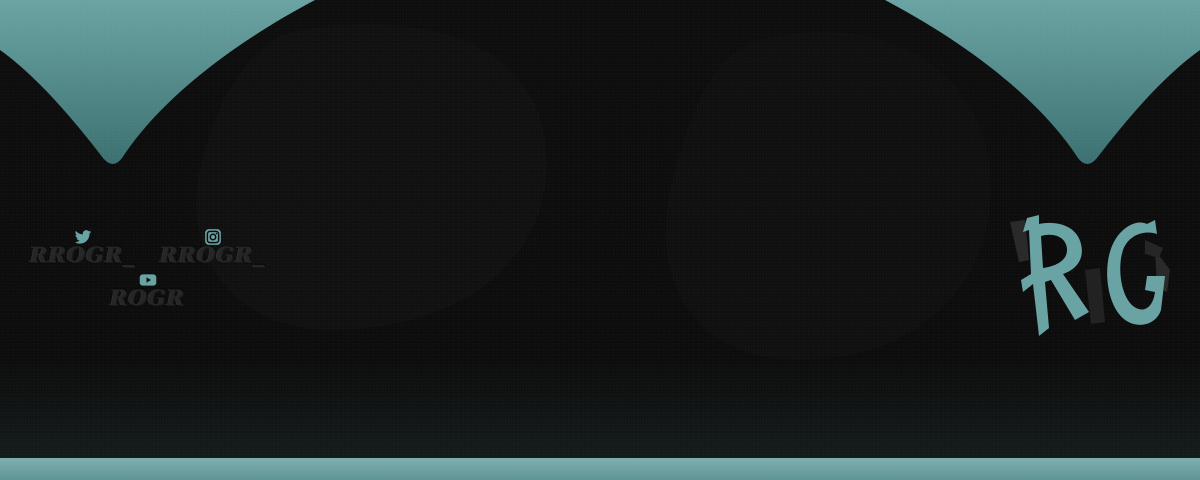  Describe the element at coordinates (83, 254) in the screenshot. I see `twitter-handle: RROGR_` at that location.